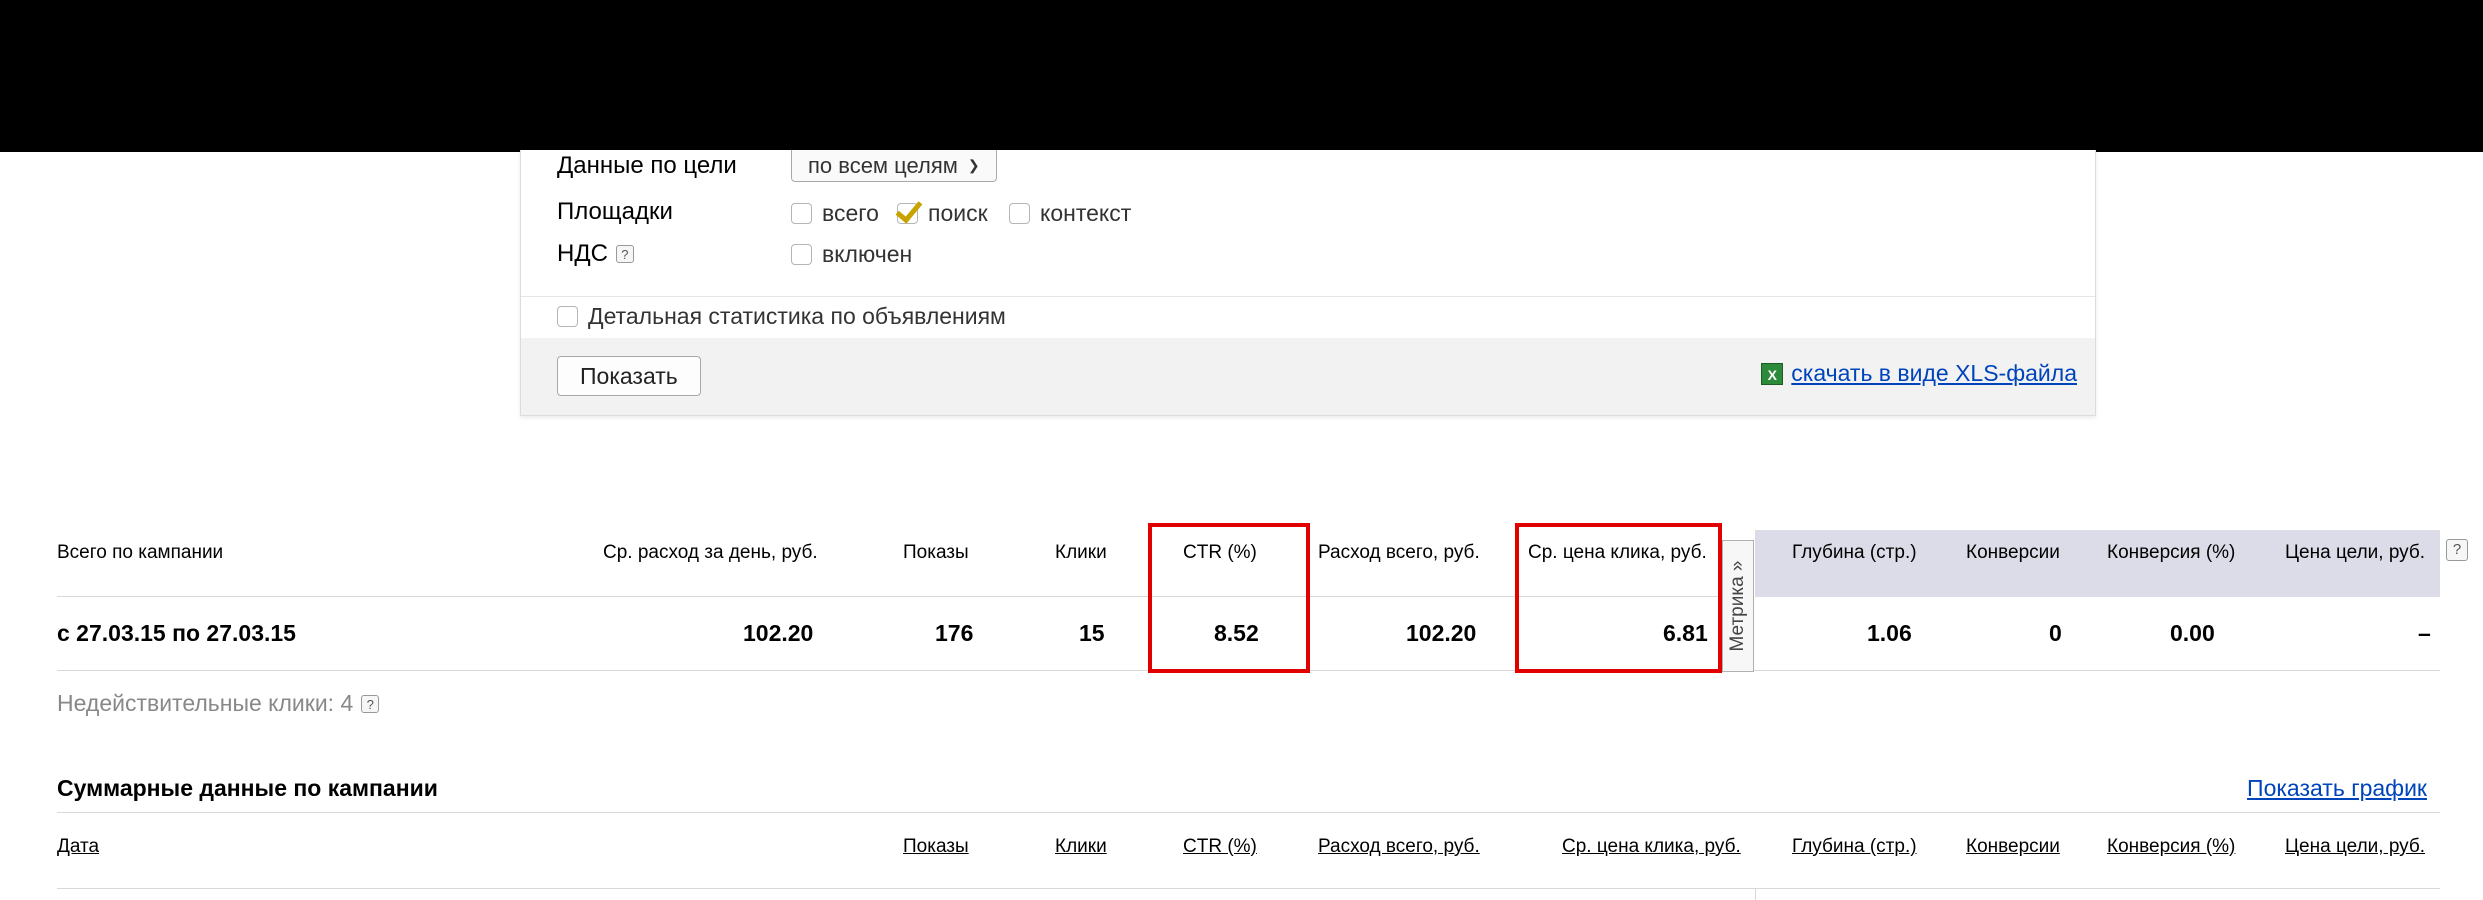  I want to click on row-conversion-rate: 0.00, so click(2192, 633).